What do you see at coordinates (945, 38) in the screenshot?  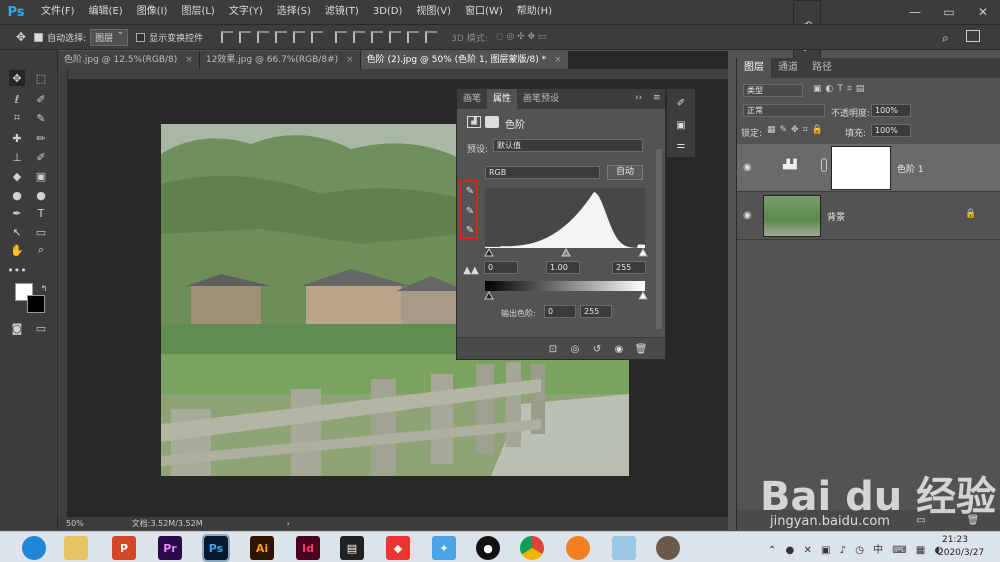 I see `search-icon: ⌕` at bounding box center [945, 38].